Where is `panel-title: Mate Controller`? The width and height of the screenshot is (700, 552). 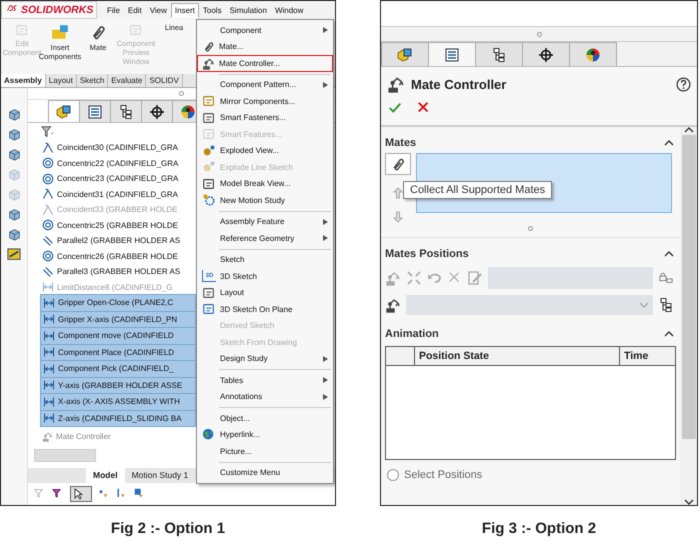
panel-title: Mate Controller is located at coordinates (459, 84).